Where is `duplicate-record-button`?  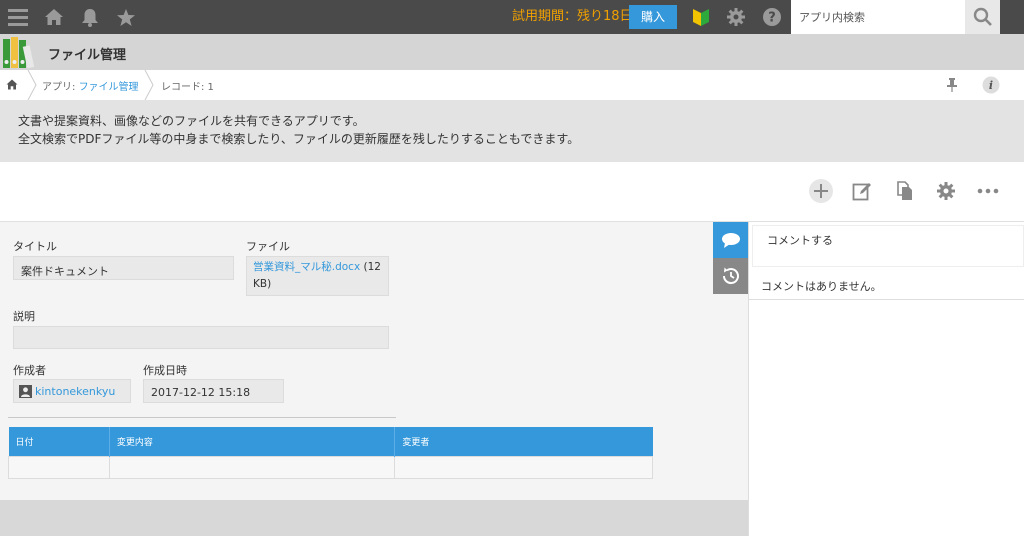
duplicate-record-button is located at coordinates (905, 191).